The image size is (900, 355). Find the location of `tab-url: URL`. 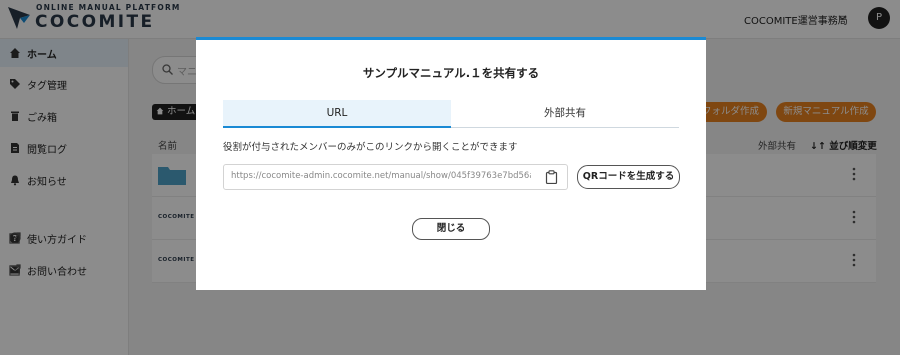

tab-url: URL is located at coordinates (337, 114).